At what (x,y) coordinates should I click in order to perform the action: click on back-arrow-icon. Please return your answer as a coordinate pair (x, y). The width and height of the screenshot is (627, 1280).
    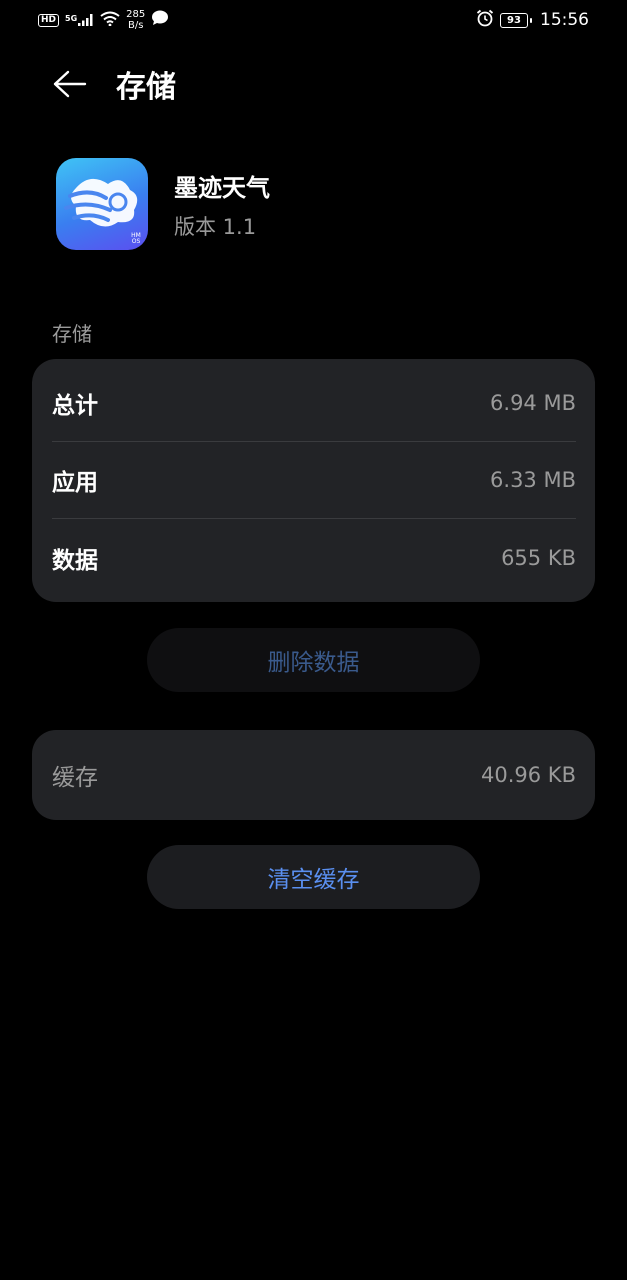
    Looking at the image, I should click on (70, 84).